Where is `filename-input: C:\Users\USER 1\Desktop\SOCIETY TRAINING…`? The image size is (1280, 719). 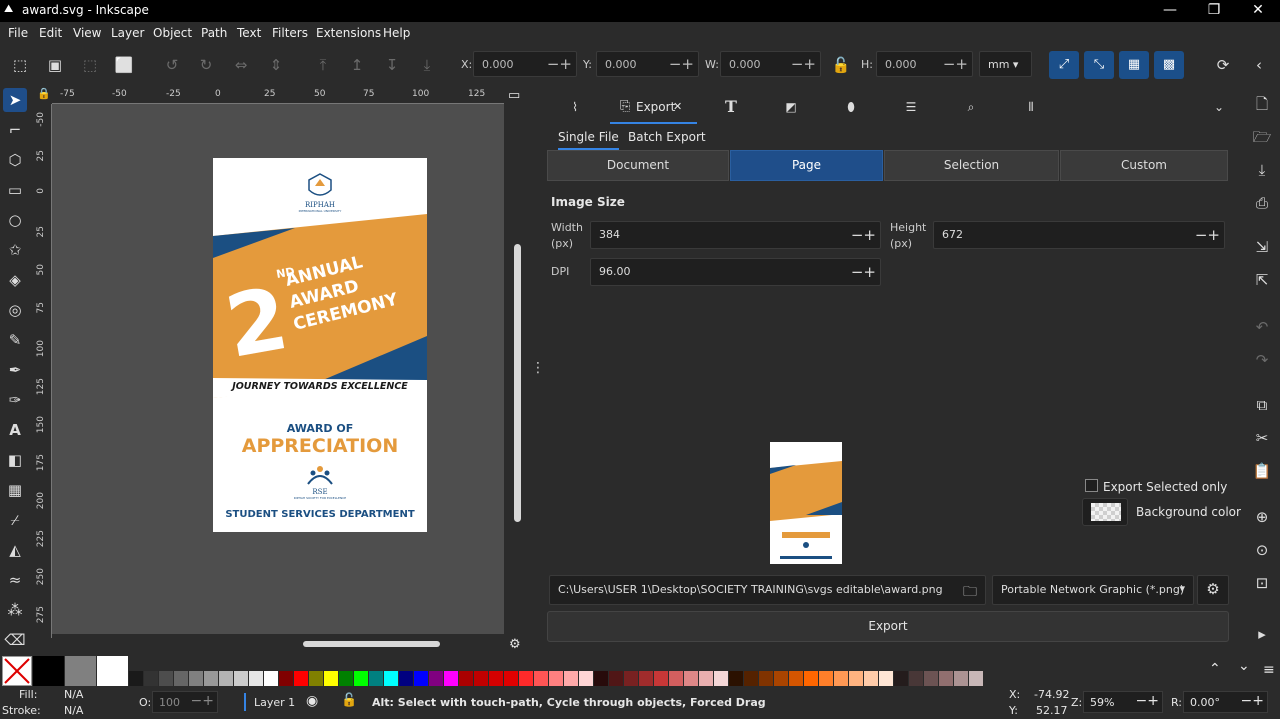 filename-input: C:\Users\USER 1\Desktop\SOCIETY TRAINING… is located at coordinates (767, 590).